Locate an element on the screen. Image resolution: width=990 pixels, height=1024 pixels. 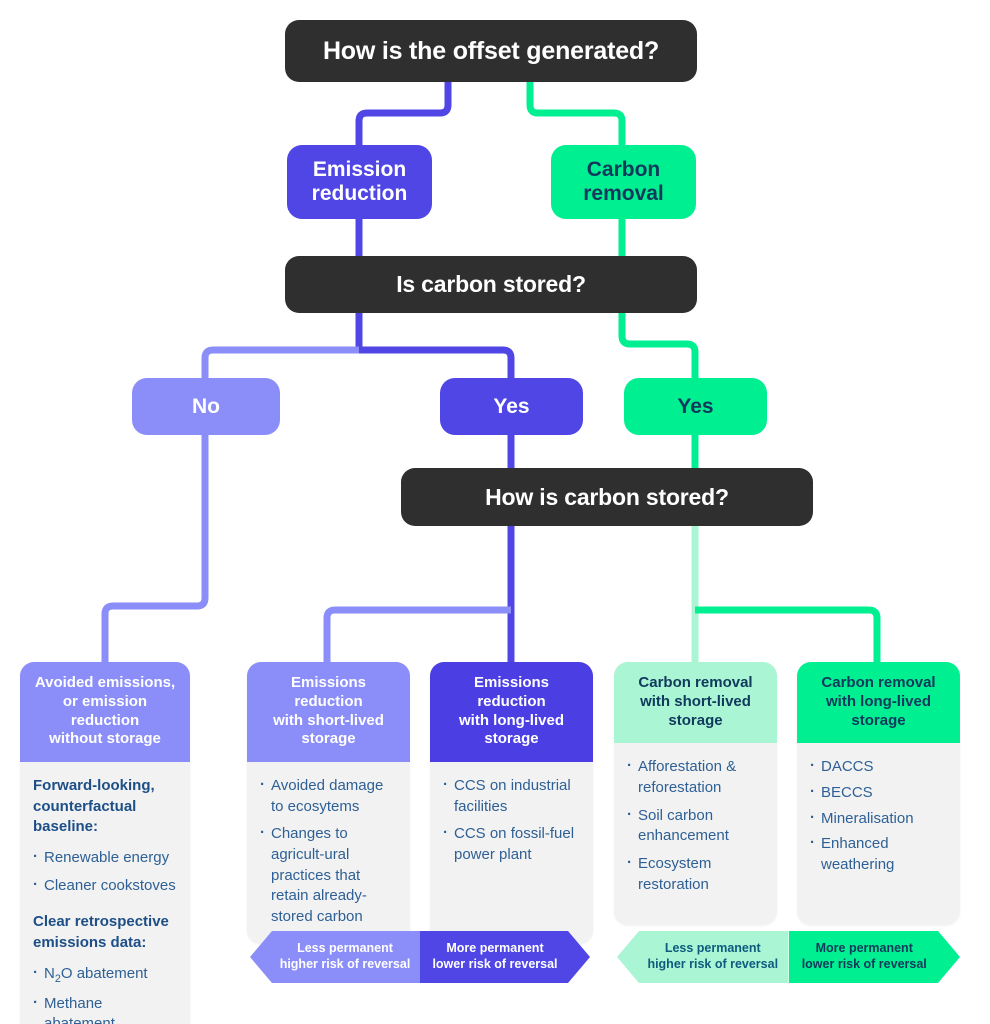
list-item: CCS on fossil-fuel power plant is located at coordinates (511, 844).